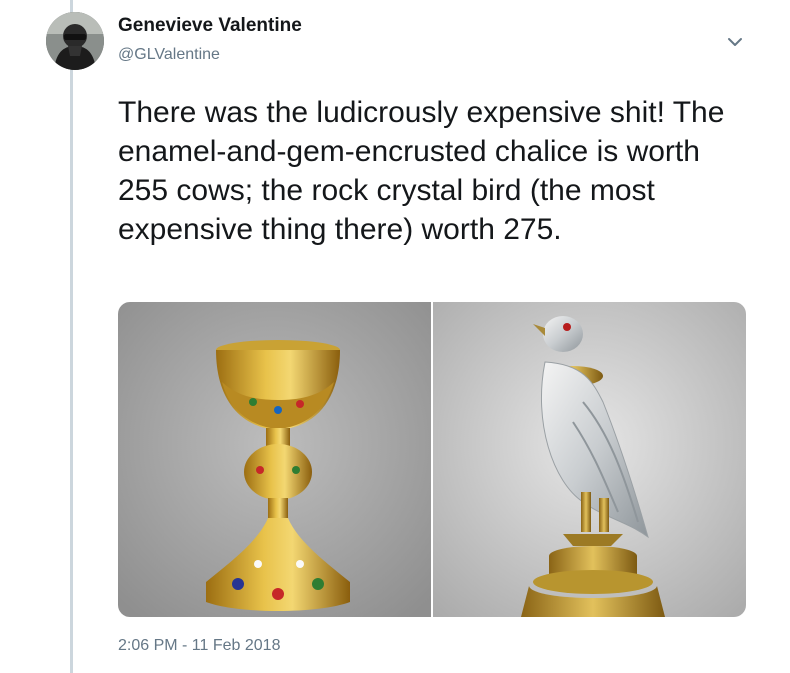  Describe the element at coordinates (71, 336) in the screenshot. I see `thread-line` at that location.